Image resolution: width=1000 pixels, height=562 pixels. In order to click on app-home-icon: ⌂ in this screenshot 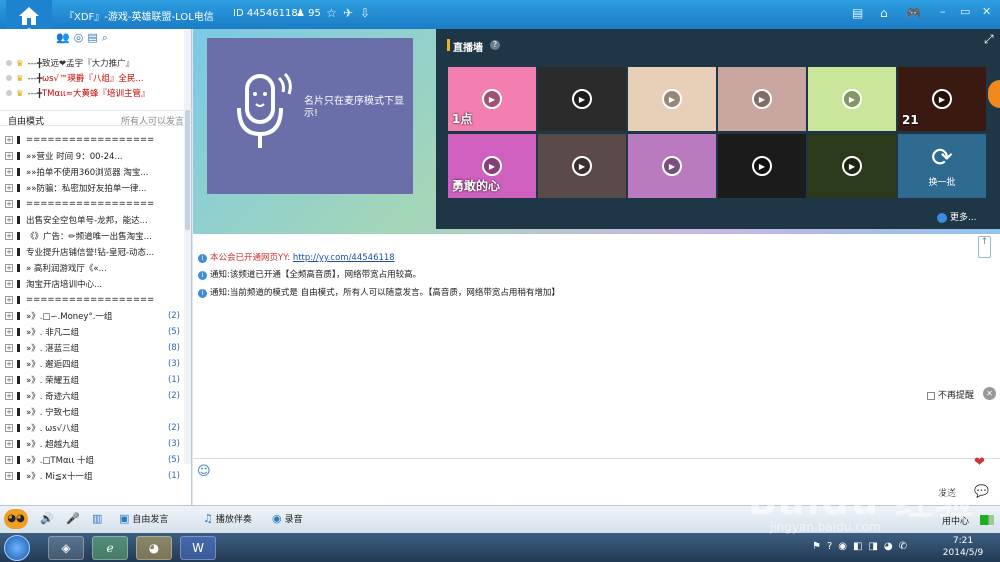, I will do `click(884, 13)`.